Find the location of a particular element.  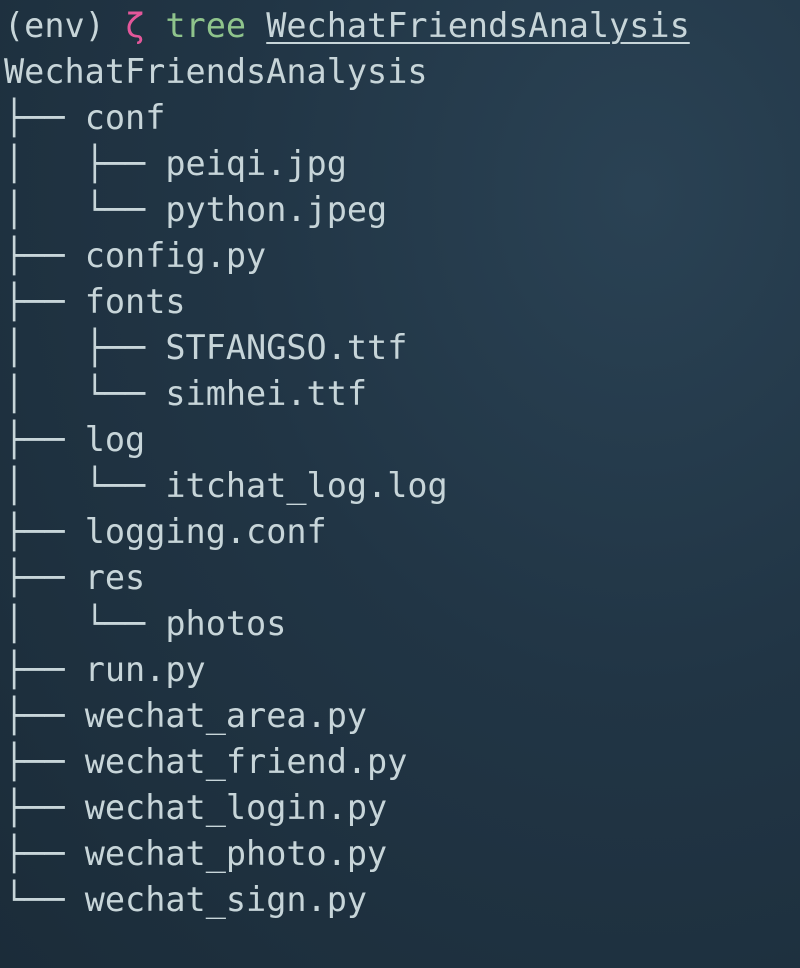

tree-entry-name: log is located at coordinates (115, 439).